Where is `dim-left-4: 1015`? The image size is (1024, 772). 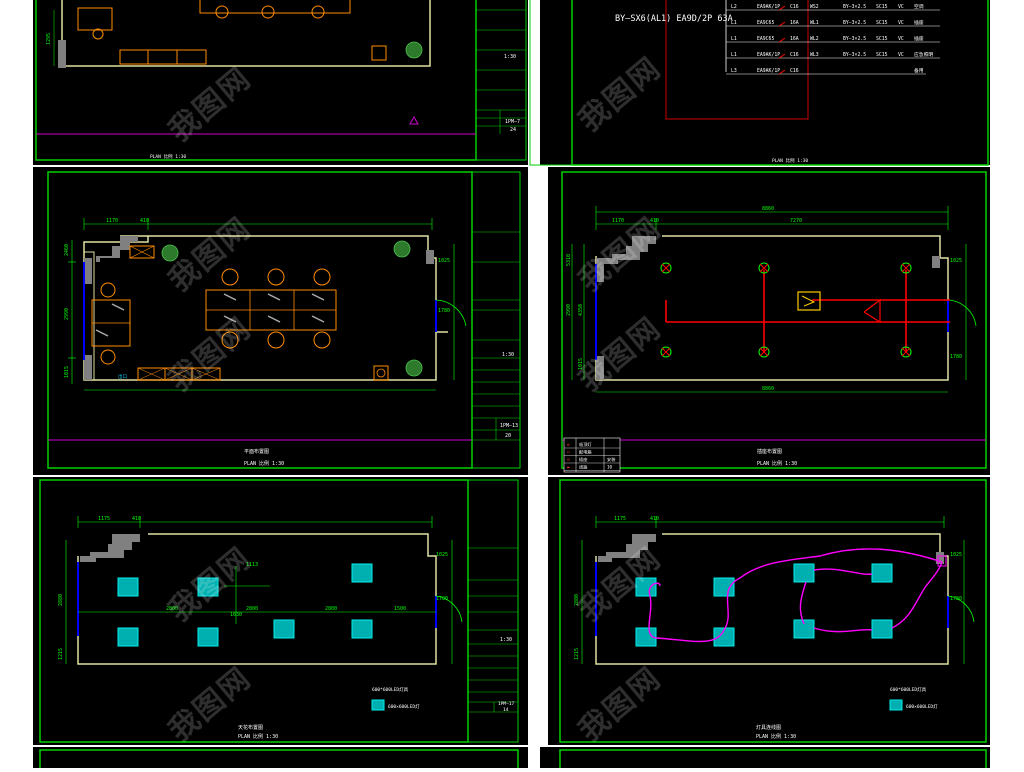 dim-left-4: 1015 is located at coordinates (581, 364).